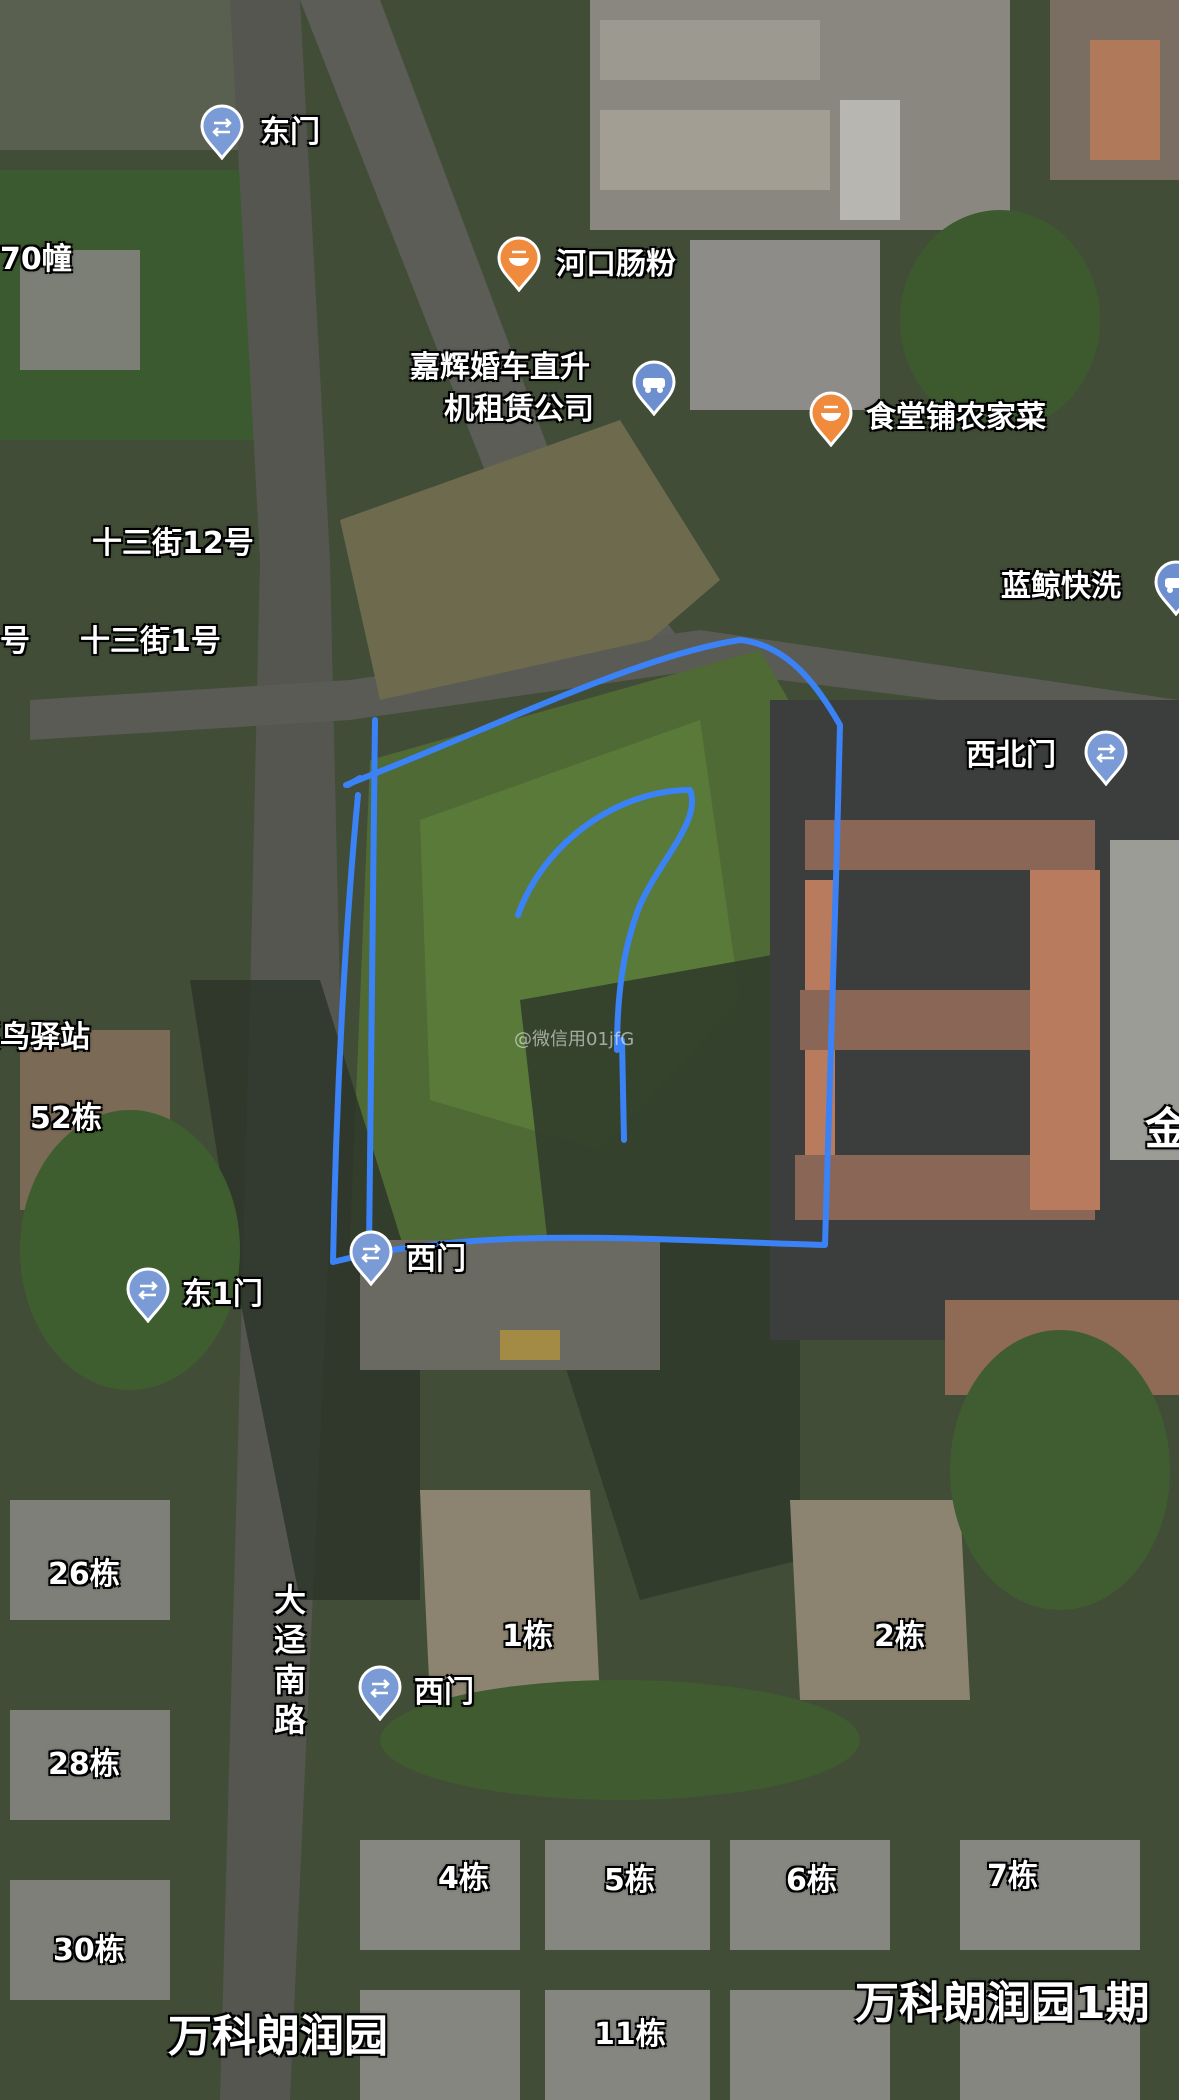 The width and height of the screenshot is (1179, 2100). What do you see at coordinates (574, 1039) in the screenshot?
I see `watermark: @微信用01jfG` at bounding box center [574, 1039].